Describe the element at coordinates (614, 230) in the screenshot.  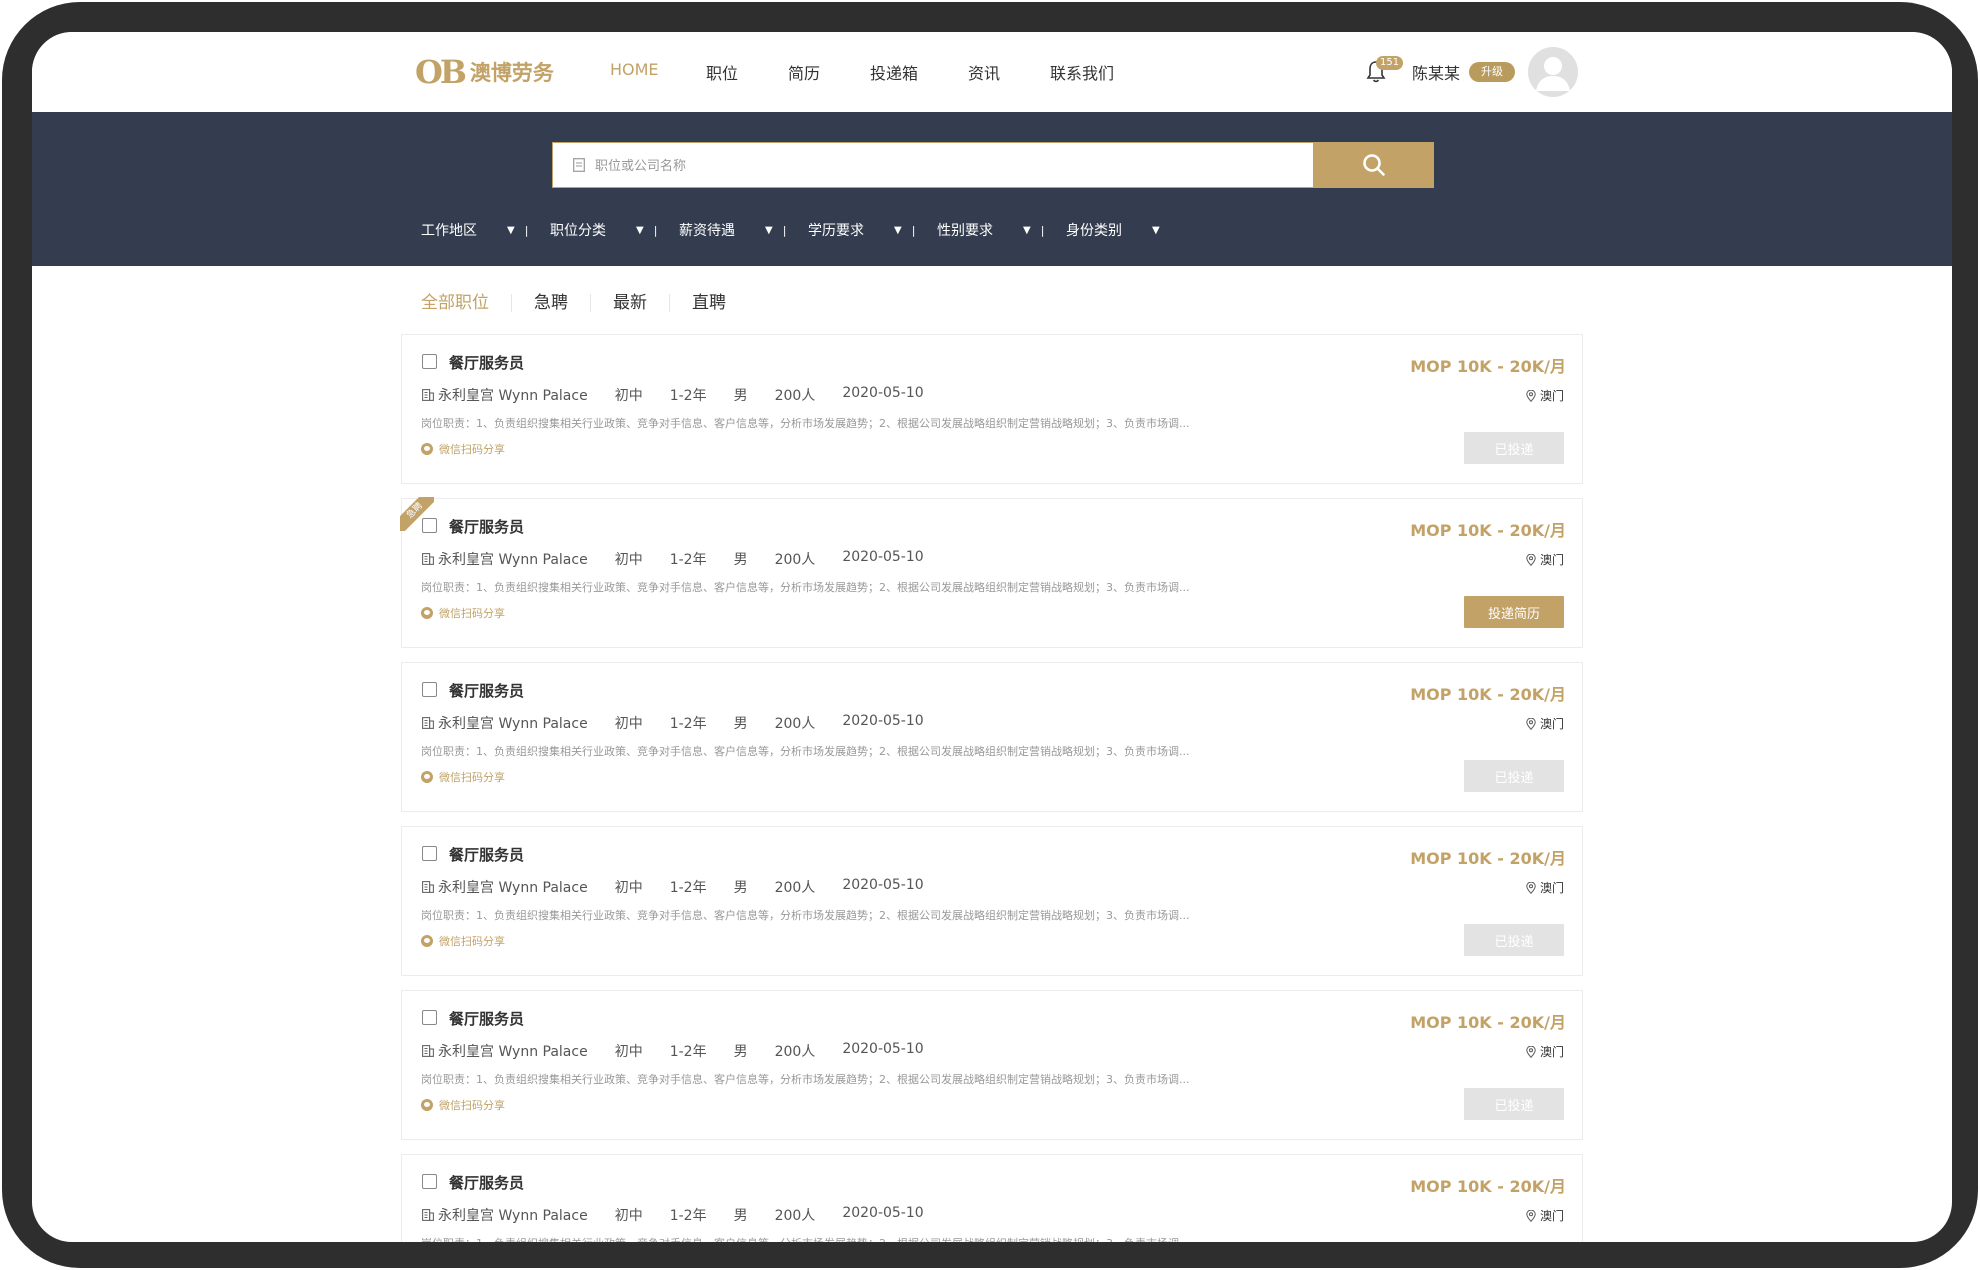
I see `filter-job-category: 职位分类 ▼ |` at that location.